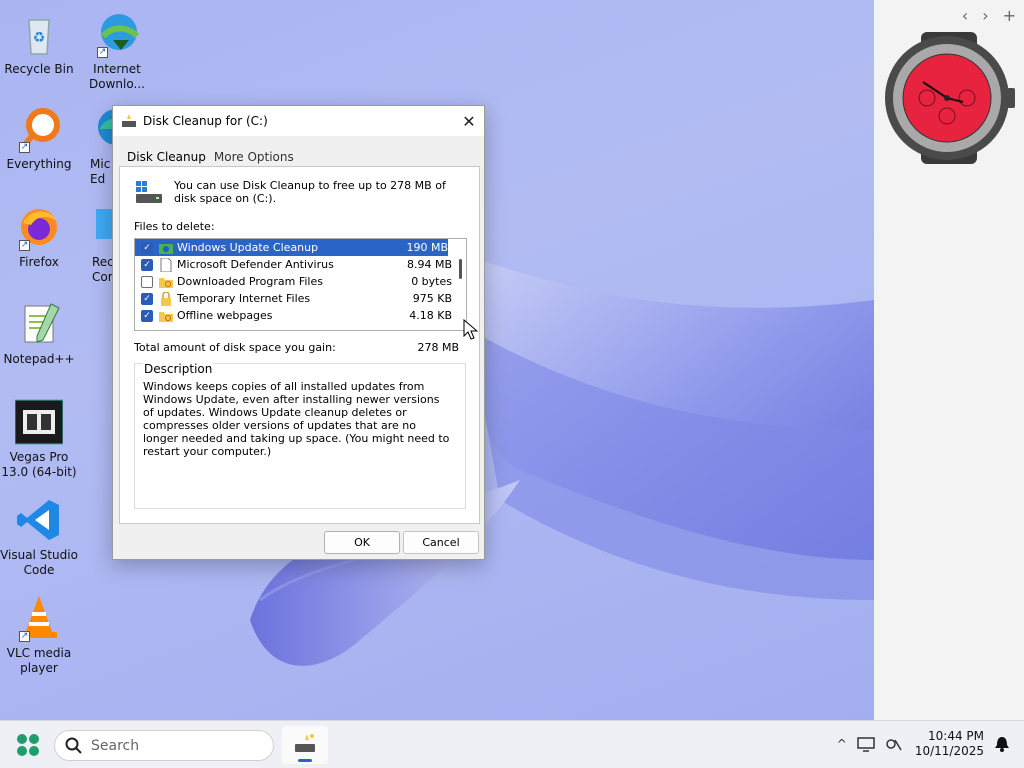 The width and height of the screenshot is (1024, 768). I want to click on watch-widget-icon, so click(949, 97).